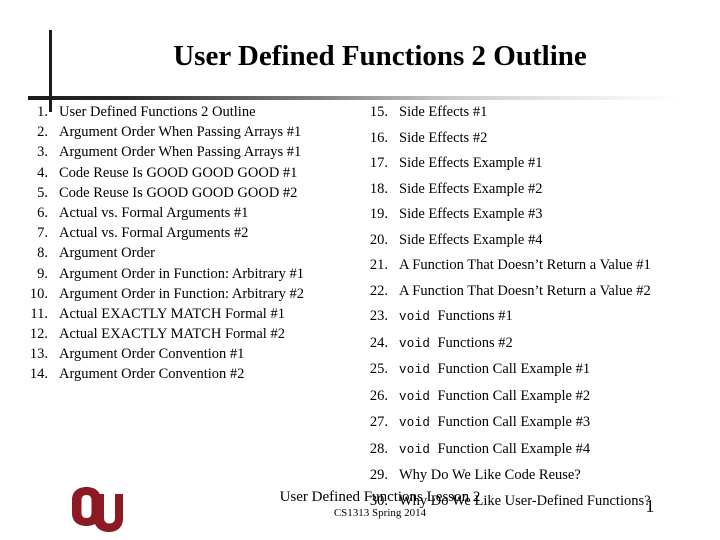  I want to click on outline-item-text: Argument Order Convention #1, so click(152, 354).